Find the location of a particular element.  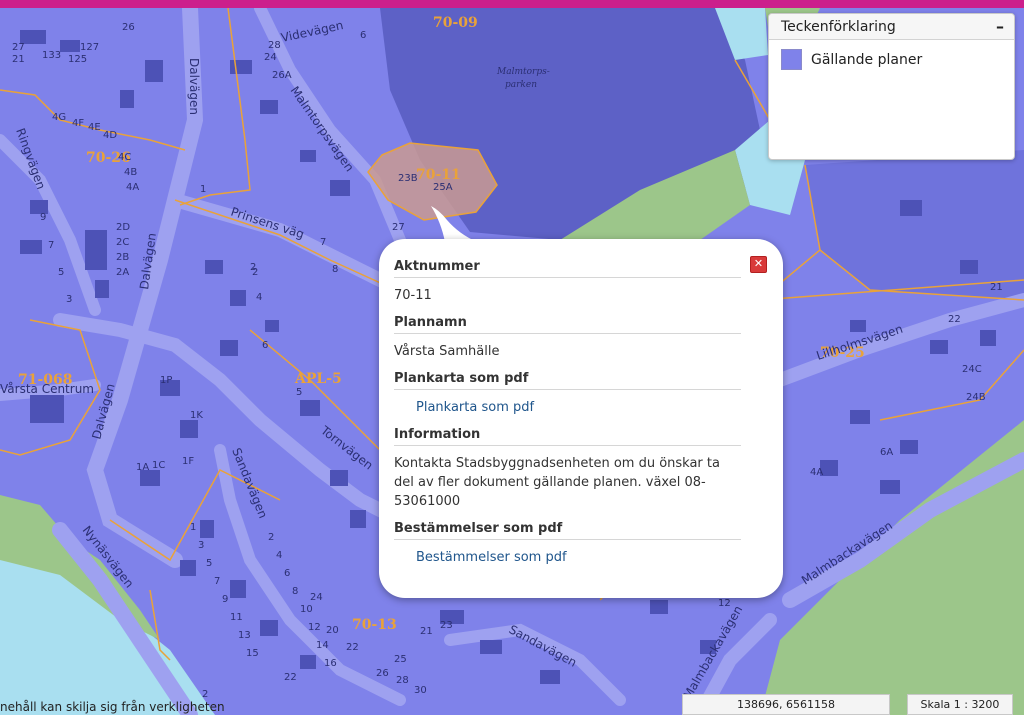

address-label: 1C is located at coordinates (158, 465).